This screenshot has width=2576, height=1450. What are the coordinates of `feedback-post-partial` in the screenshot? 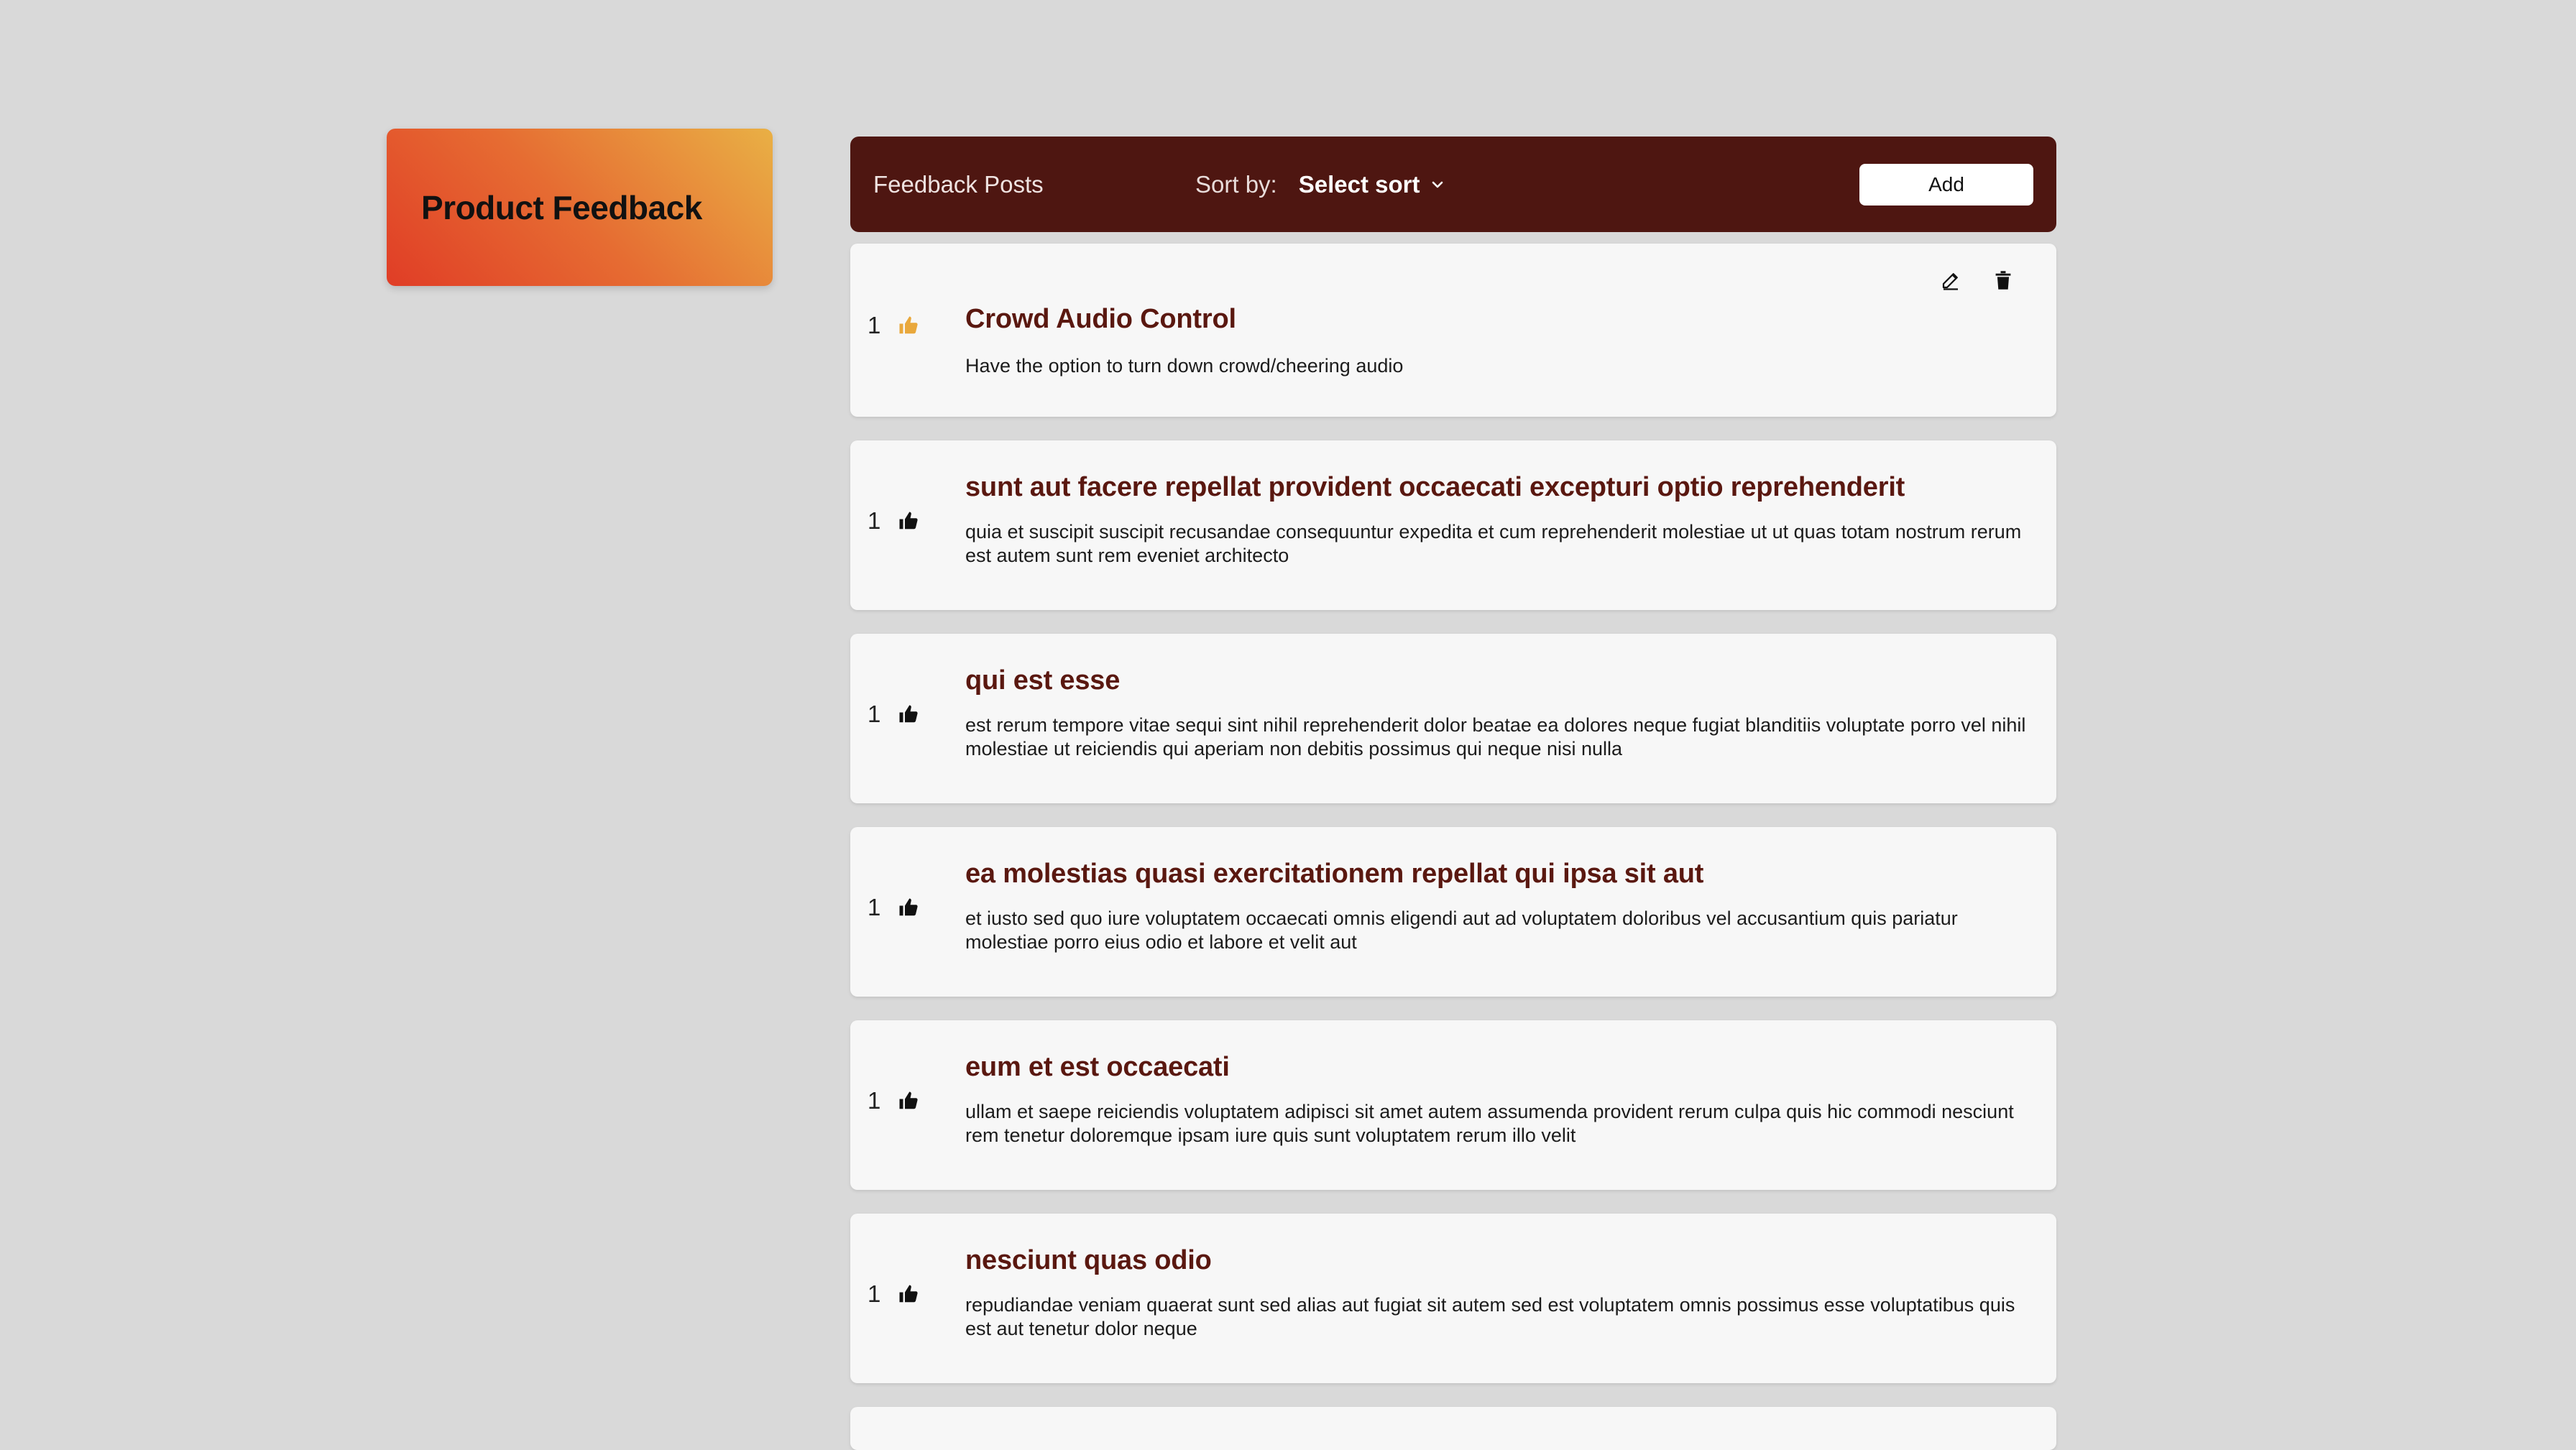 It's located at (1453, 1428).